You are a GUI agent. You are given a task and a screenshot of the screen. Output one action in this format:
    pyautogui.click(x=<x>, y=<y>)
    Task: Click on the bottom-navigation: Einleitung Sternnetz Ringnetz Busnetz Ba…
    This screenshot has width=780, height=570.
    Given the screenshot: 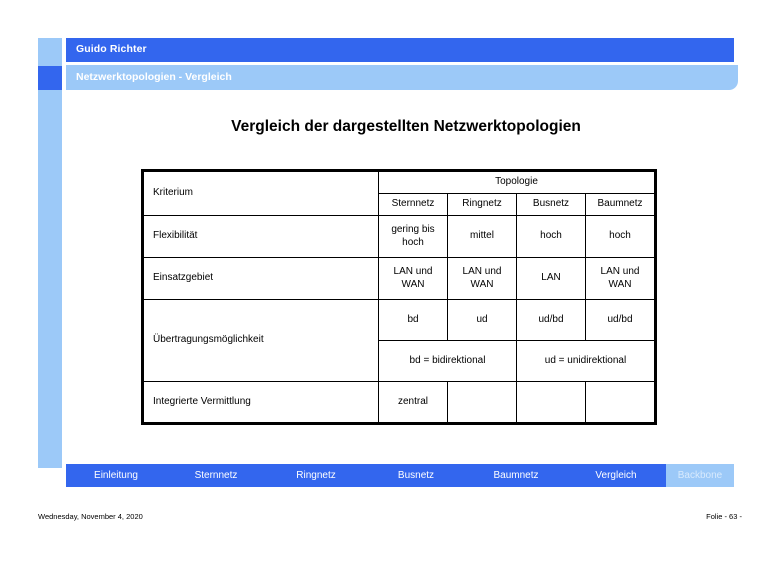 What is the action you would take?
    pyautogui.click(x=400, y=475)
    